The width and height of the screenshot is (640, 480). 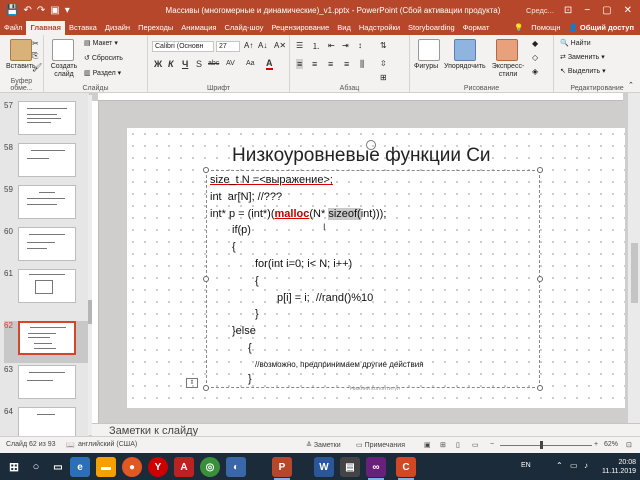 What do you see at coordinates (63, 50) in the screenshot?
I see `new-slide-icon` at bounding box center [63, 50].